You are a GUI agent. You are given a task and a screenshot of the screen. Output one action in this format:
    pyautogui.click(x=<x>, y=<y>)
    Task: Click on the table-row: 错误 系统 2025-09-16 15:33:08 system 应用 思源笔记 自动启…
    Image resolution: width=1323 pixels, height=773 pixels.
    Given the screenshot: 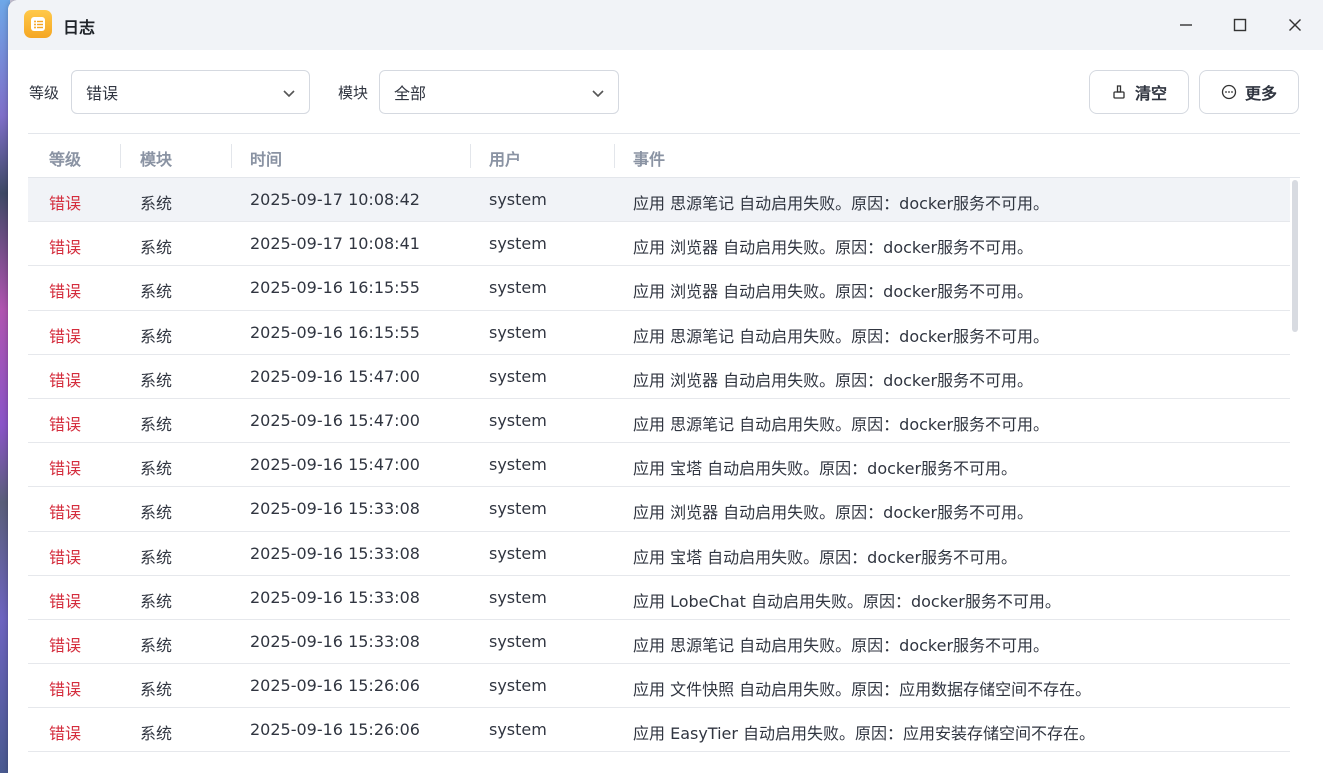 What is the action you would take?
    pyautogui.click(x=659, y=642)
    